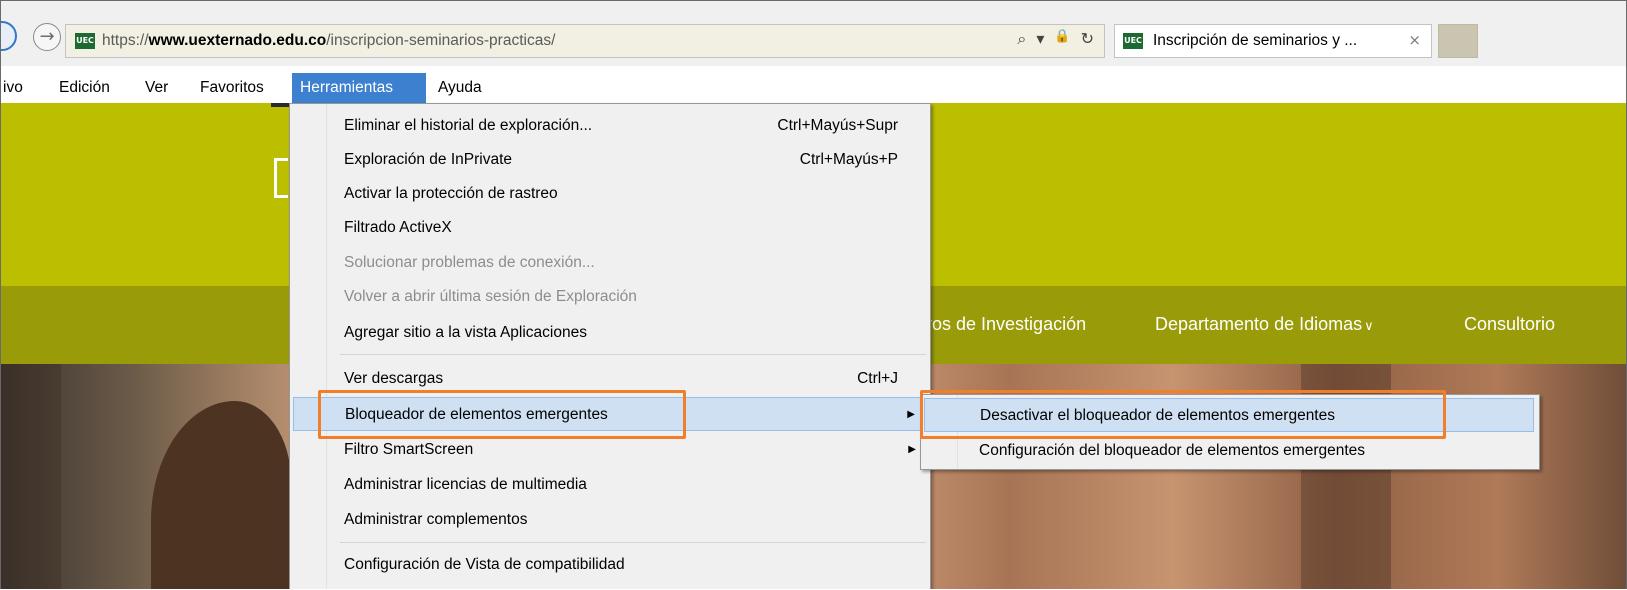  What do you see at coordinates (837, 125) in the screenshot?
I see `menu-item-shortcut: Ctrl+Mayús+Supr` at bounding box center [837, 125].